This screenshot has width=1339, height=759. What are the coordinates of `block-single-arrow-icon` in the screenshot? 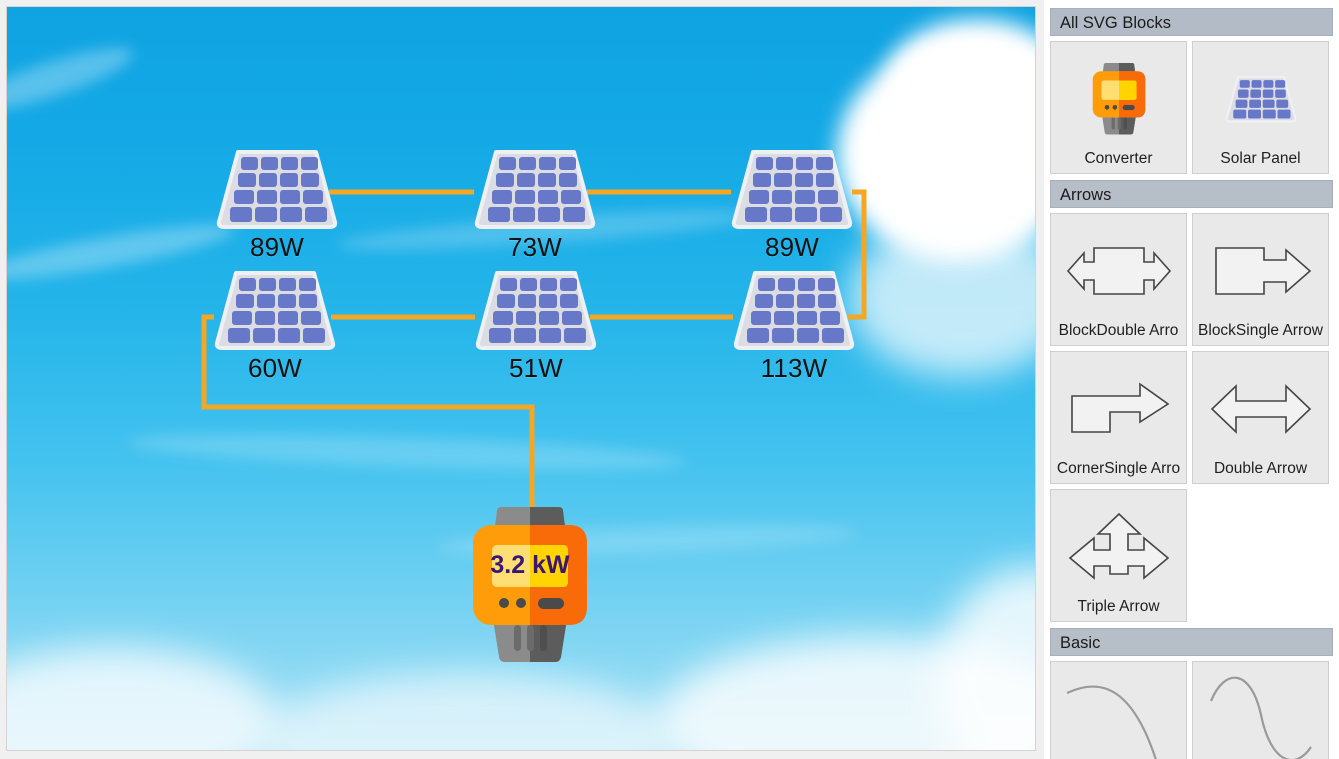 It's located at (1262, 271).